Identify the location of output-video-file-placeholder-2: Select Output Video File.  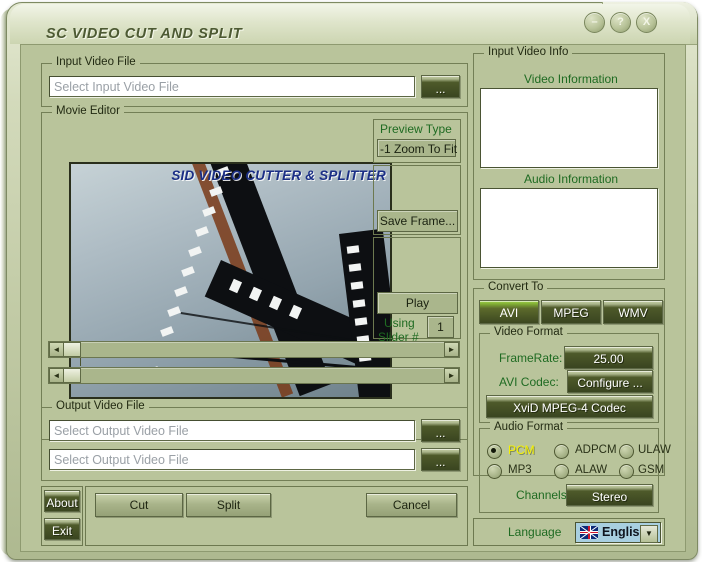
(121, 460).